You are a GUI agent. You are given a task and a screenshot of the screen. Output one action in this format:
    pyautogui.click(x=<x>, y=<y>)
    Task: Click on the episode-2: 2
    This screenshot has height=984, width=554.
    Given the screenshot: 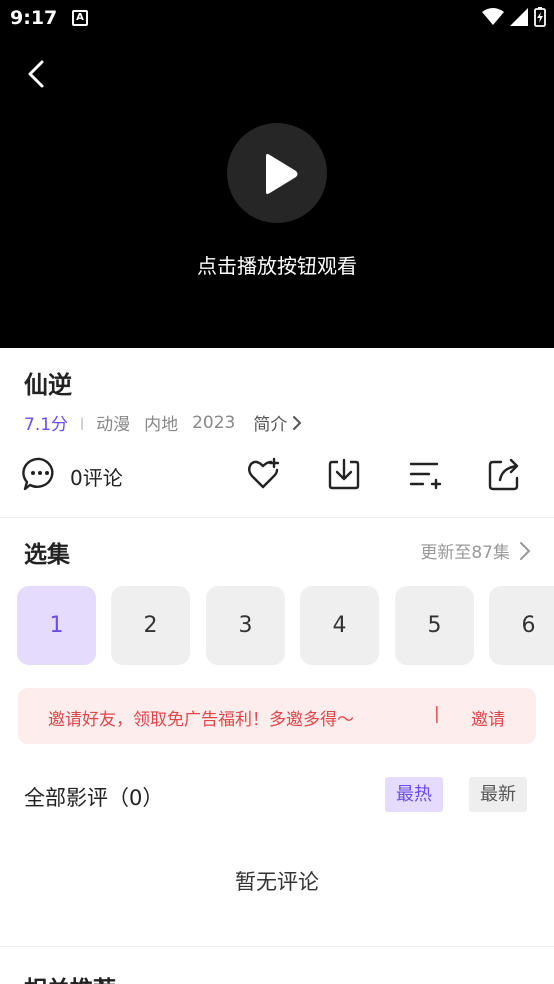 What is the action you would take?
    pyautogui.click(x=150, y=625)
    